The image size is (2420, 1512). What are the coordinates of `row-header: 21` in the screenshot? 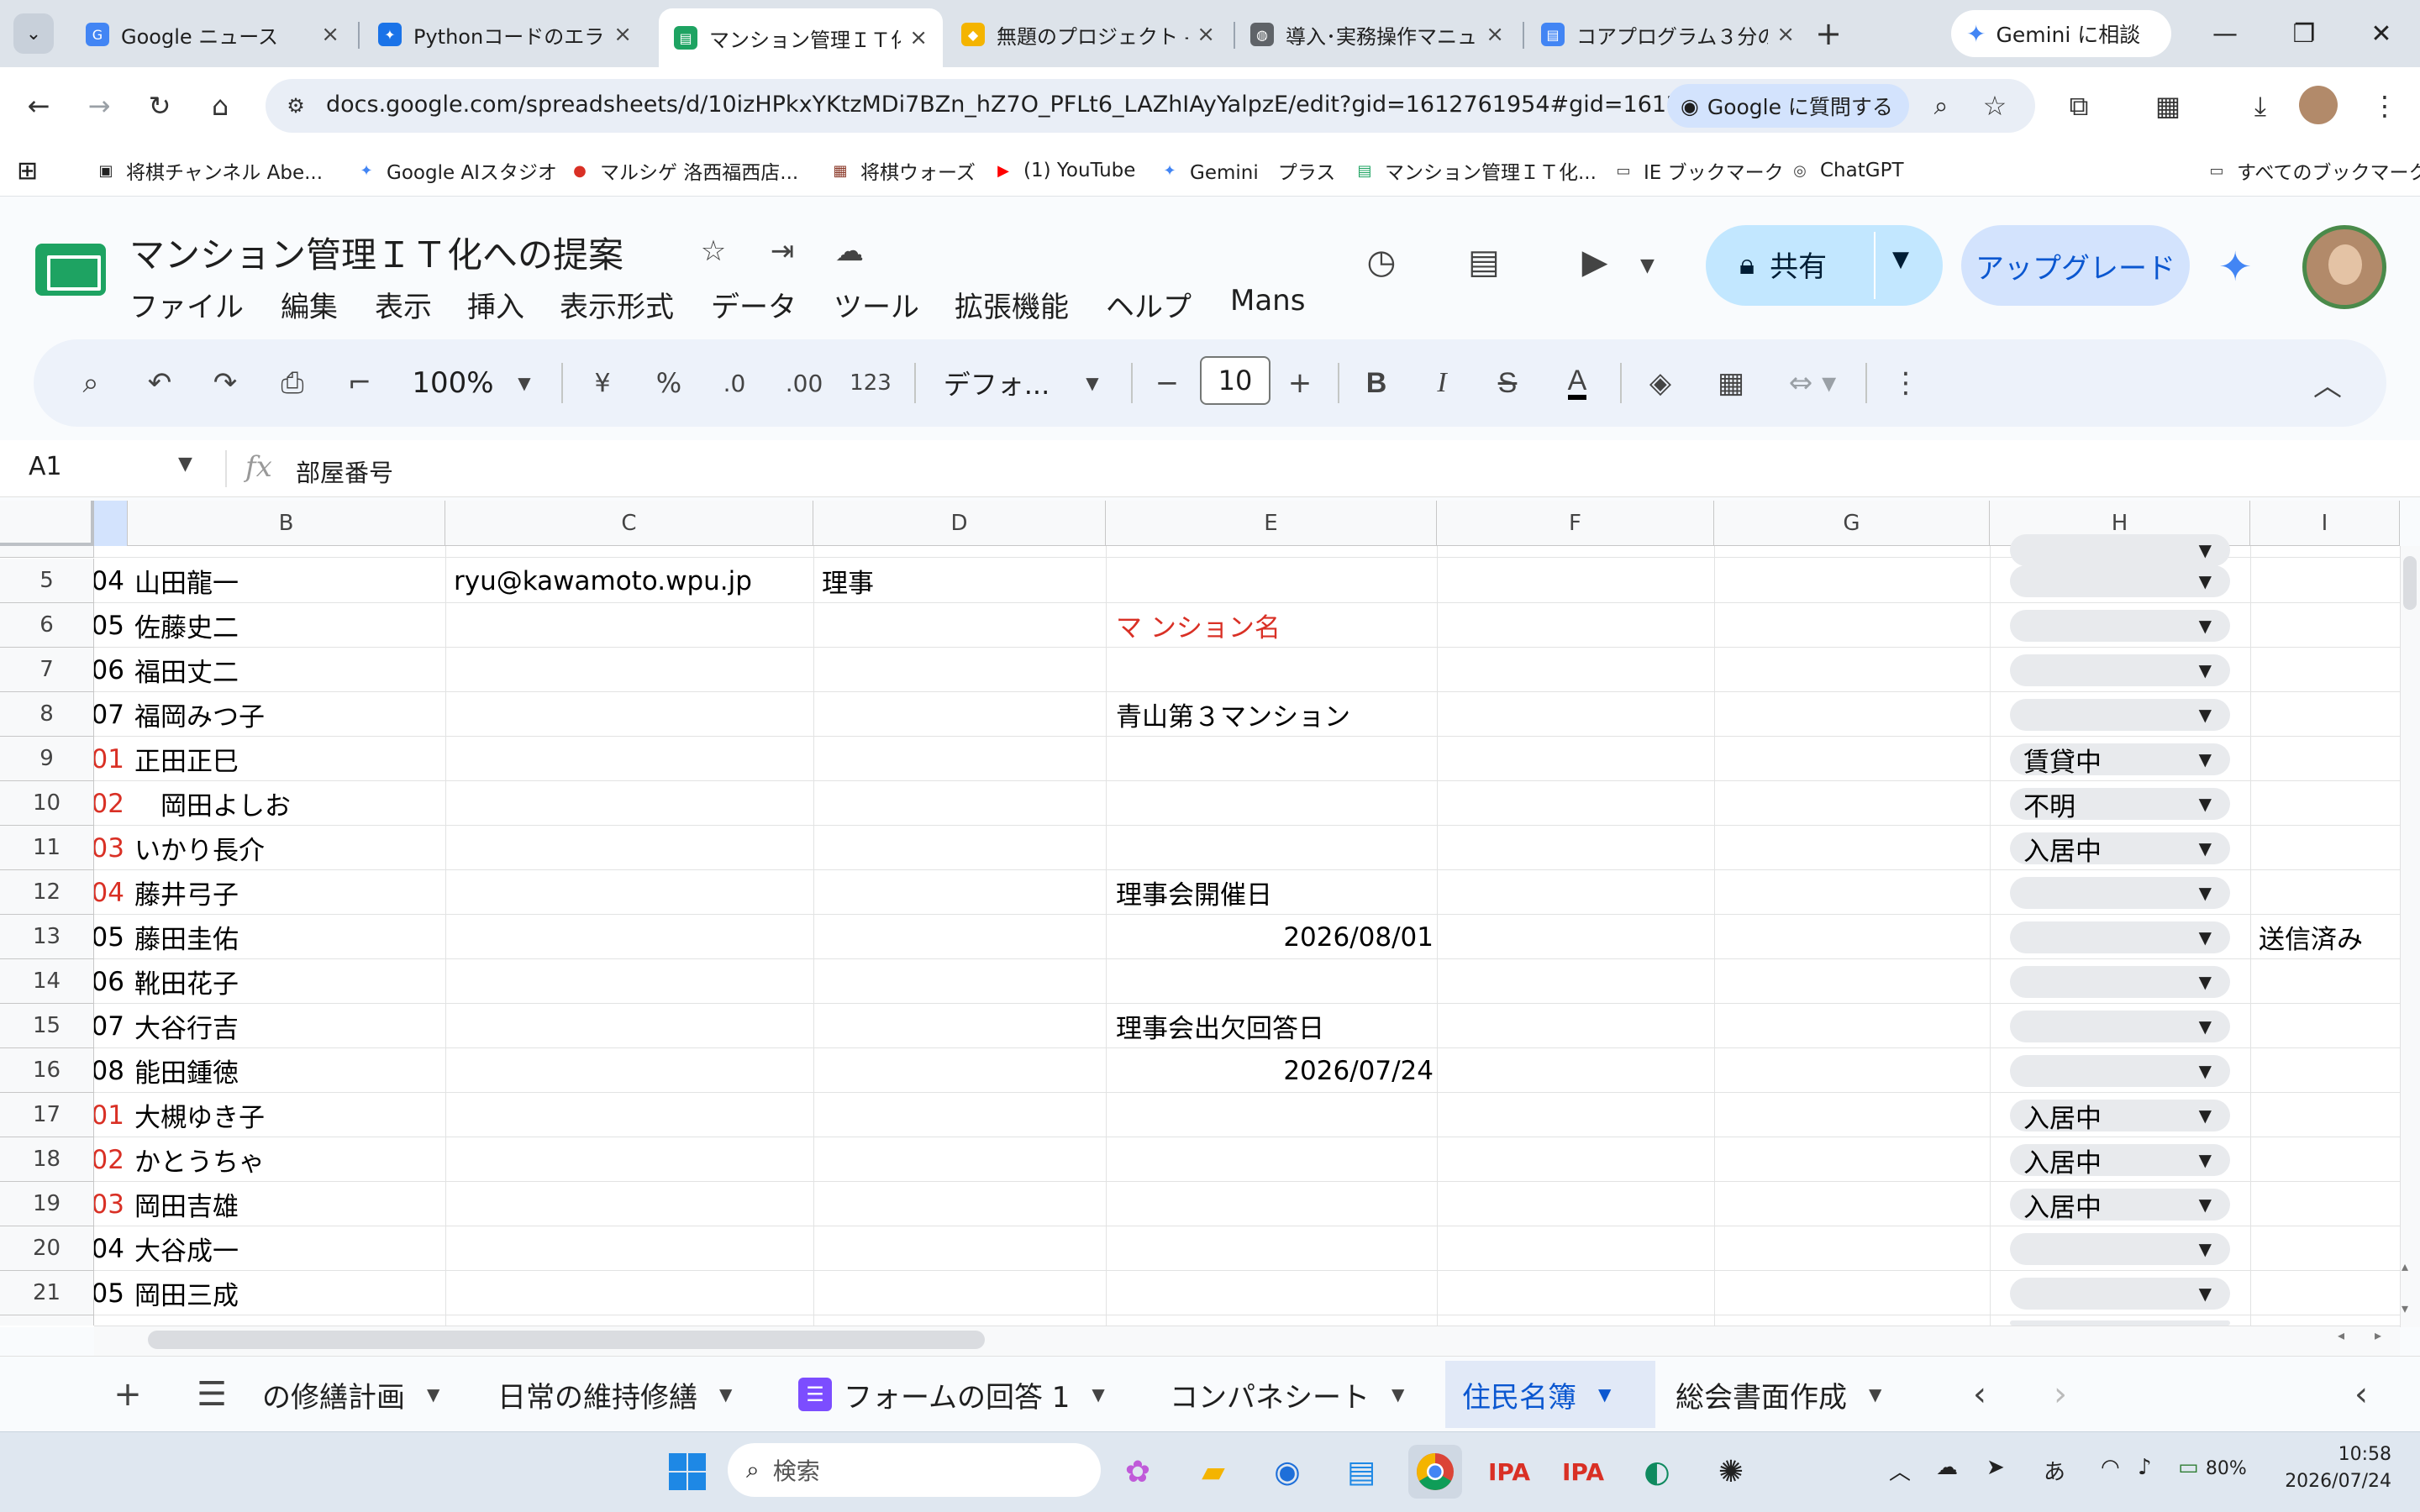 It's located at (47, 1293).